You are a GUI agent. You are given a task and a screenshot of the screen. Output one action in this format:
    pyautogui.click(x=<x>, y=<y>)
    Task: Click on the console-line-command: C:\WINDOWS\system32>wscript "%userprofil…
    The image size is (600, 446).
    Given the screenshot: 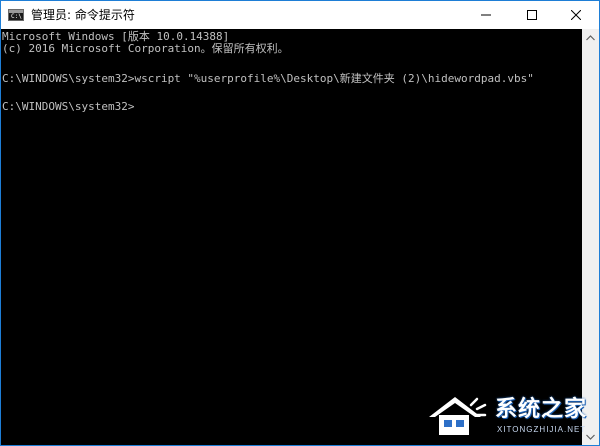 What is the action you would take?
    pyautogui.click(x=268, y=78)
    